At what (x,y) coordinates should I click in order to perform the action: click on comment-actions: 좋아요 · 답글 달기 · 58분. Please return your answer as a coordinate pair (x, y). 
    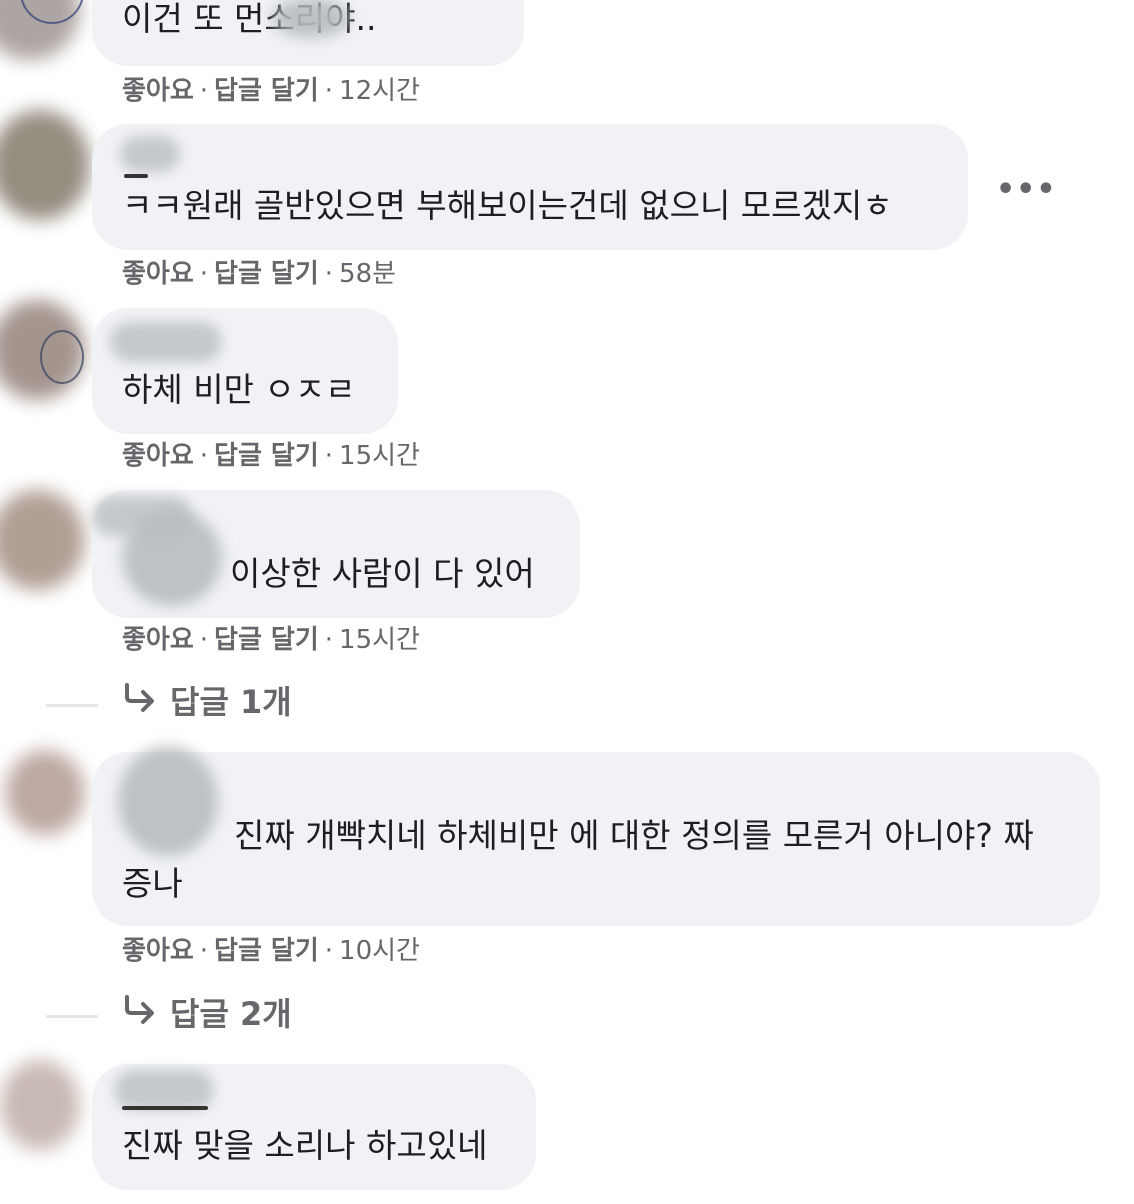
    Looking at the image, I should click on (259, 274).